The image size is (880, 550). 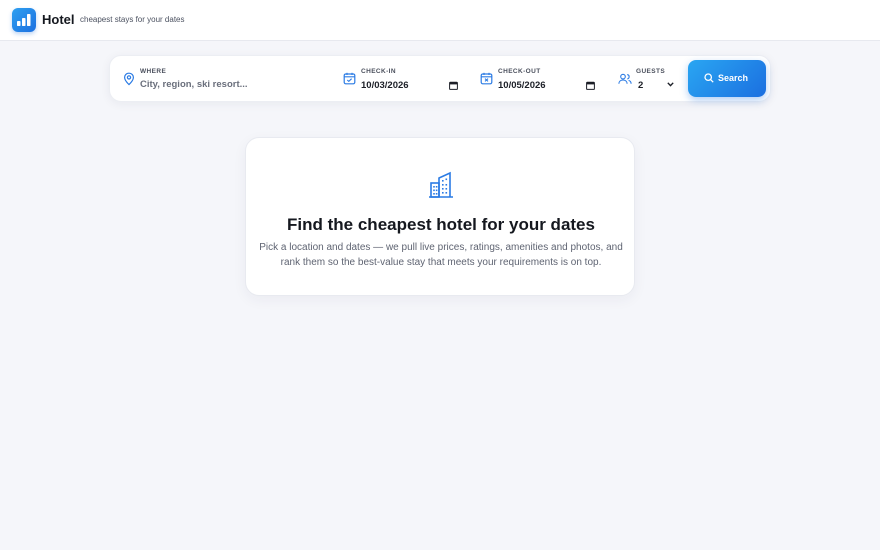 What do you see at coordinates (651, 71) in the screenshot?
I see `guests-label: GUESTS` at bounding box center [651, 71].